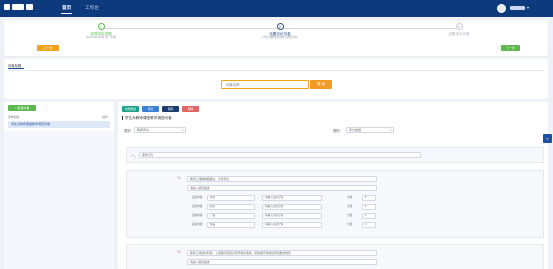  I want to click on type-label: 类别, so click(127, 131).